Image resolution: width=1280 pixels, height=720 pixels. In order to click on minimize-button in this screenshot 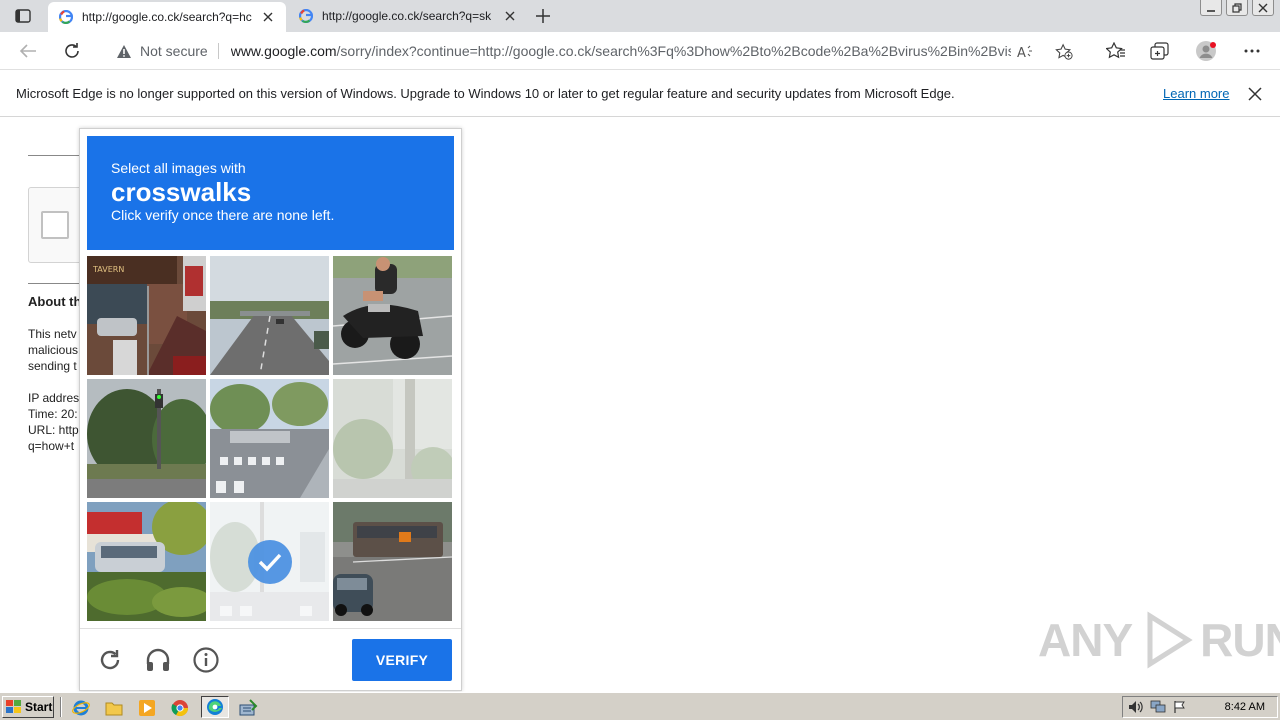, I will do `click(1211, 8)`.